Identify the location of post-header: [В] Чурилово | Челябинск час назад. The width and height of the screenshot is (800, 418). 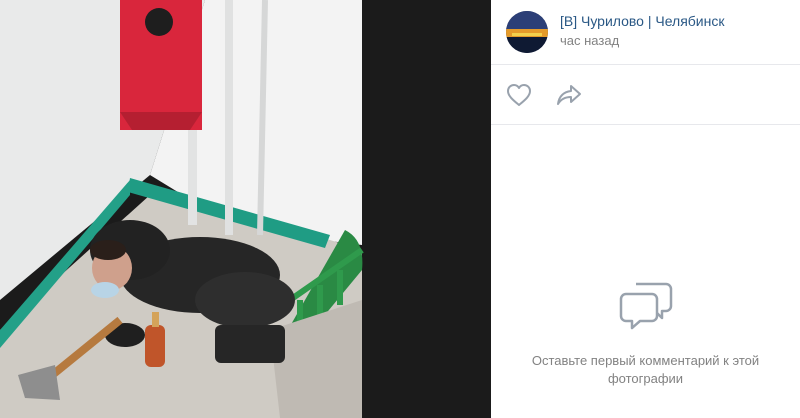
(645, 32).